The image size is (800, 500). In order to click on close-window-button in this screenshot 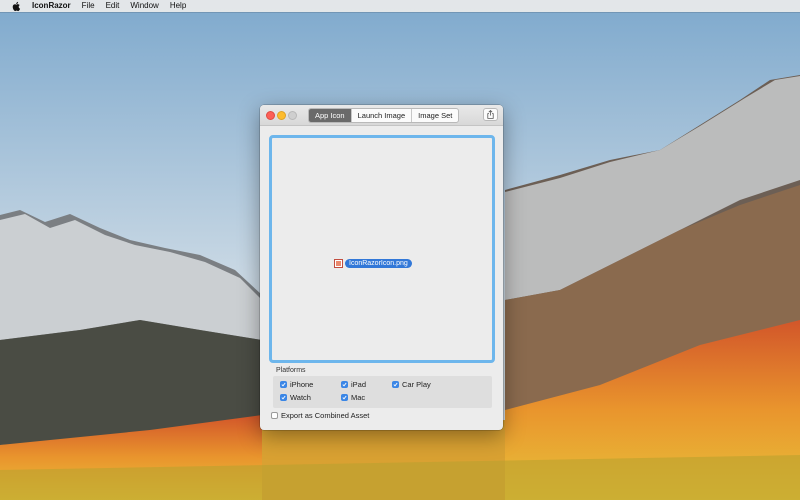, I will do `click(270, 115)`.